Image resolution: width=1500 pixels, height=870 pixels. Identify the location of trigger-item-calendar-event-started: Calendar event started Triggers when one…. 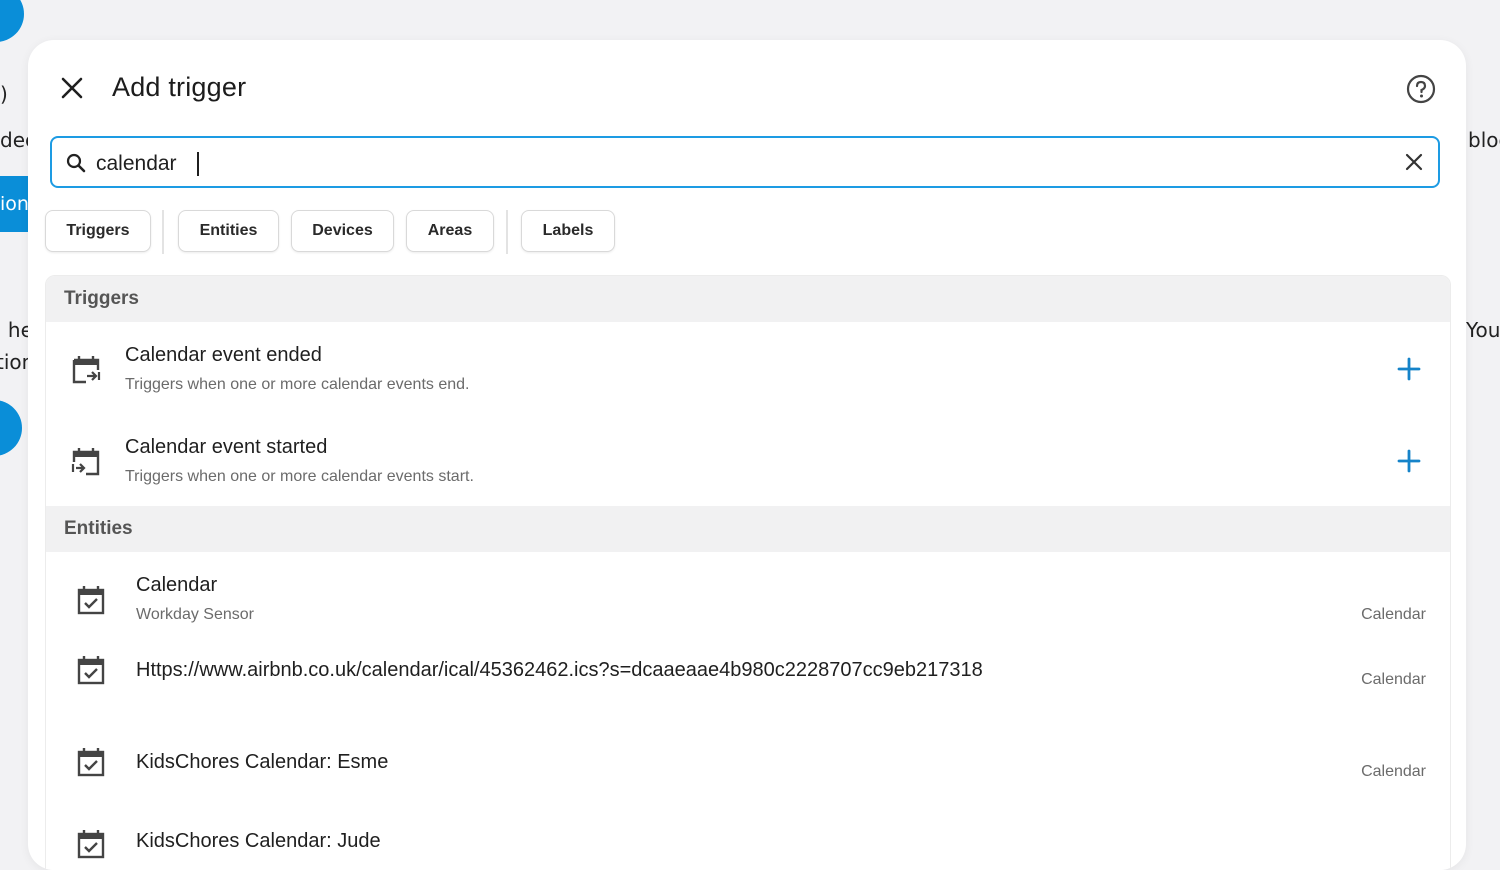
(748, 460).